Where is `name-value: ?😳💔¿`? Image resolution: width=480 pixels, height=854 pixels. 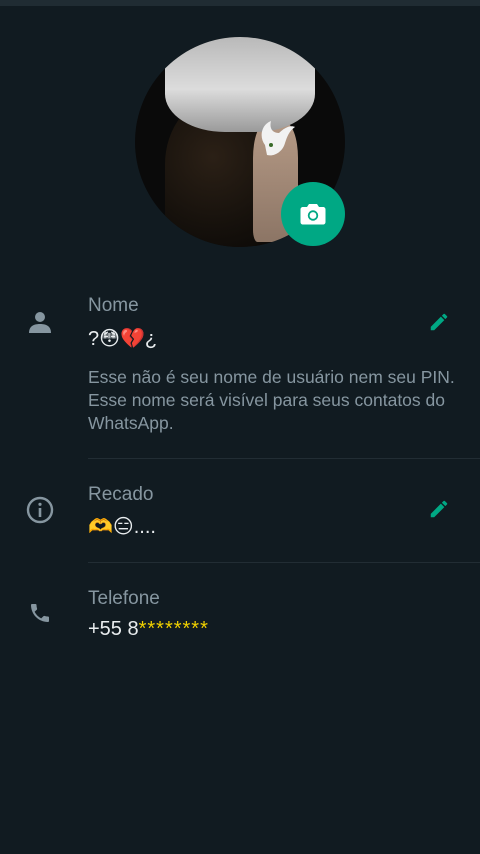
name-value: ?😳💔¿ is located at coordinates (123, 339).